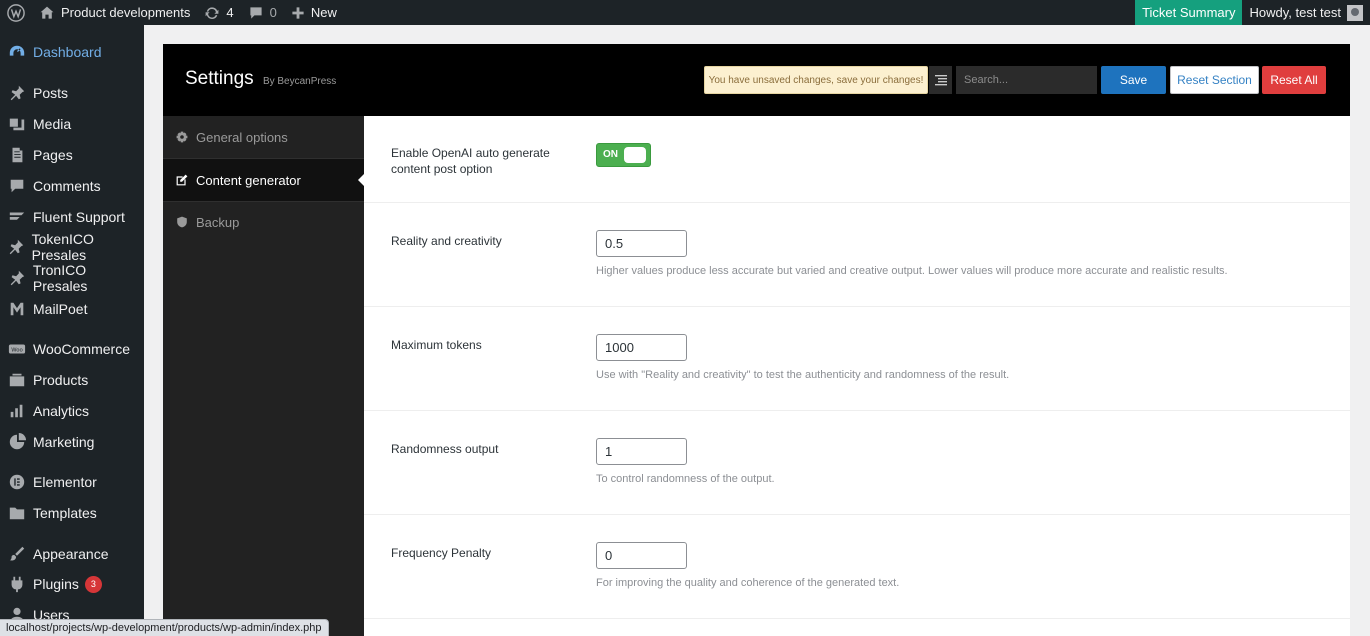  Describe the element at coordinates (1026, 80) in the screenshot. I see `settings-search-input` at that location.